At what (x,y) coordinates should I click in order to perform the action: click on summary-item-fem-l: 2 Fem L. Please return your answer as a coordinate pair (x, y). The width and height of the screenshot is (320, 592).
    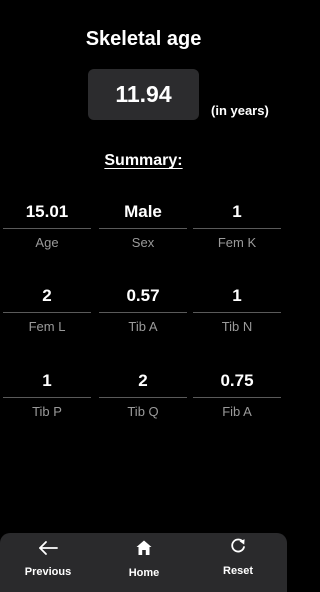
    Looking at the image, I should click on (47, 309).